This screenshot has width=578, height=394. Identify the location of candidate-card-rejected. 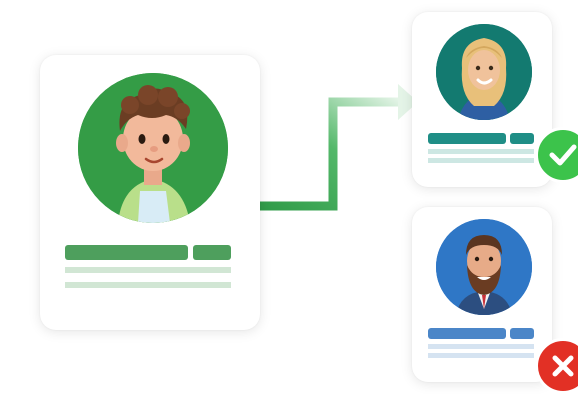
(482, 294).